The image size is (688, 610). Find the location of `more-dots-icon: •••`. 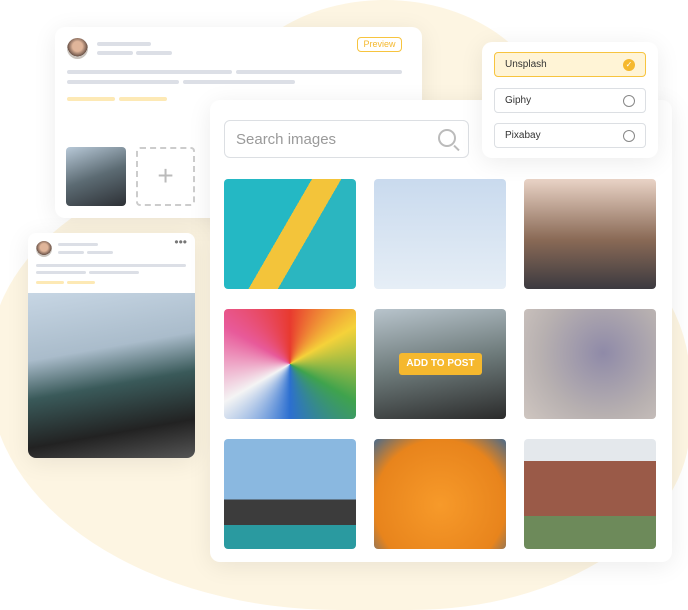

more-dots-icon: ••• is located at coordinates (180, 242).